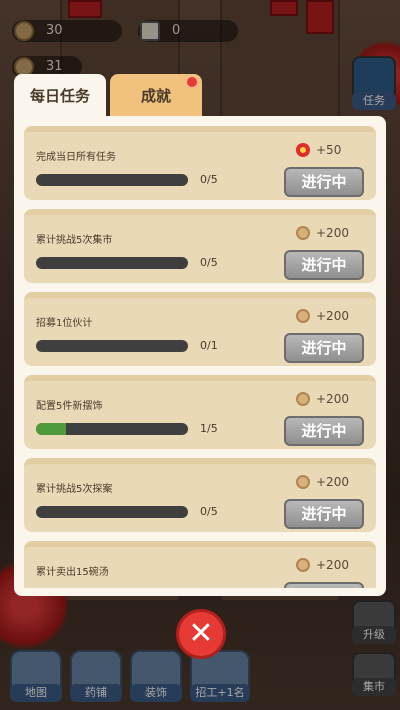 This screenshot has width=400, height=710. Describe the element at coordinates (64, 323) in the screenshot. I see `task-name: 招募1位伙计` at that location.